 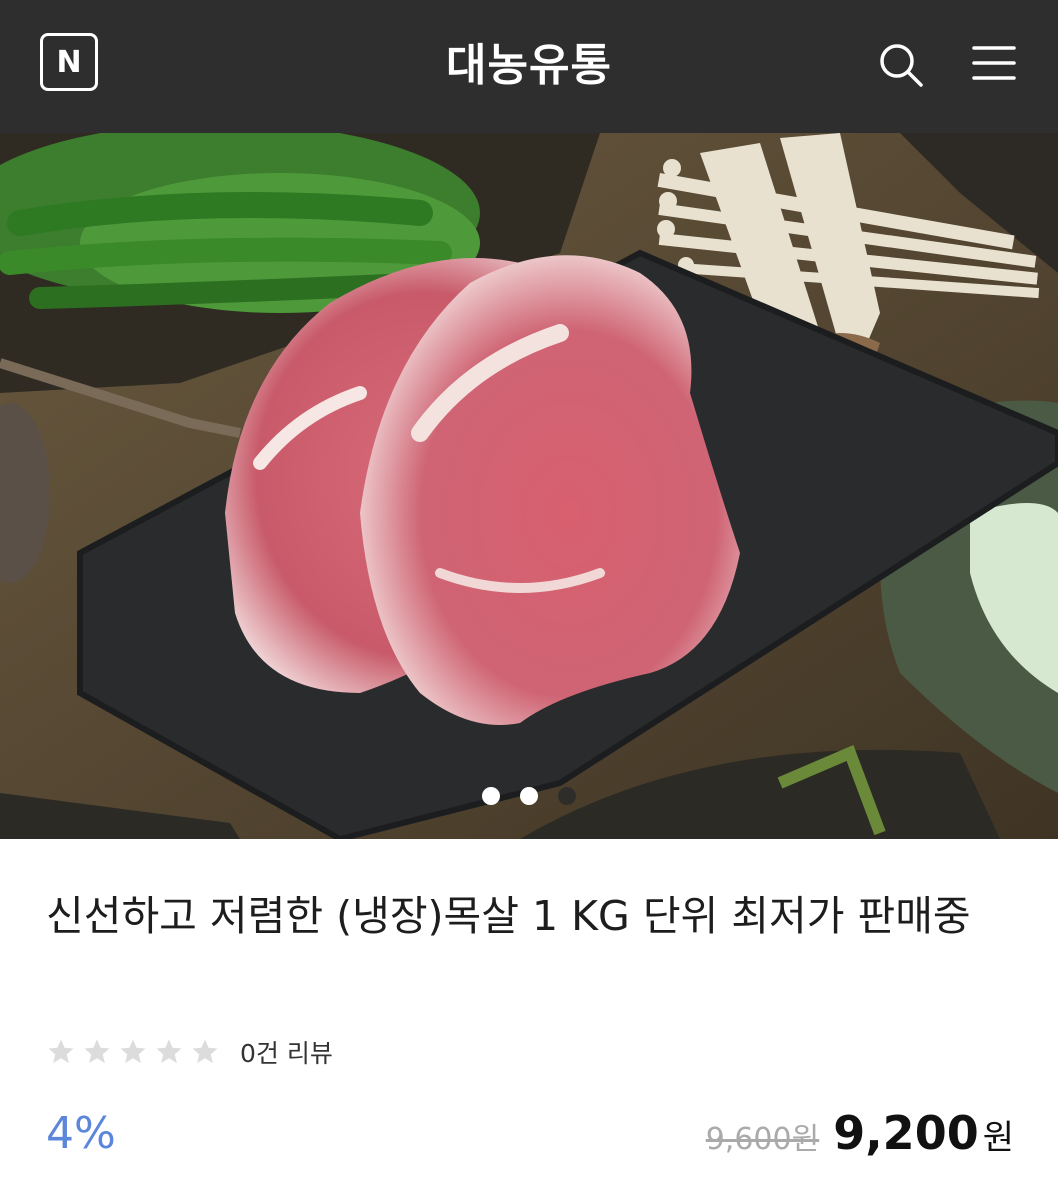 I want to click on menu-button, so click(x=994, y=64).